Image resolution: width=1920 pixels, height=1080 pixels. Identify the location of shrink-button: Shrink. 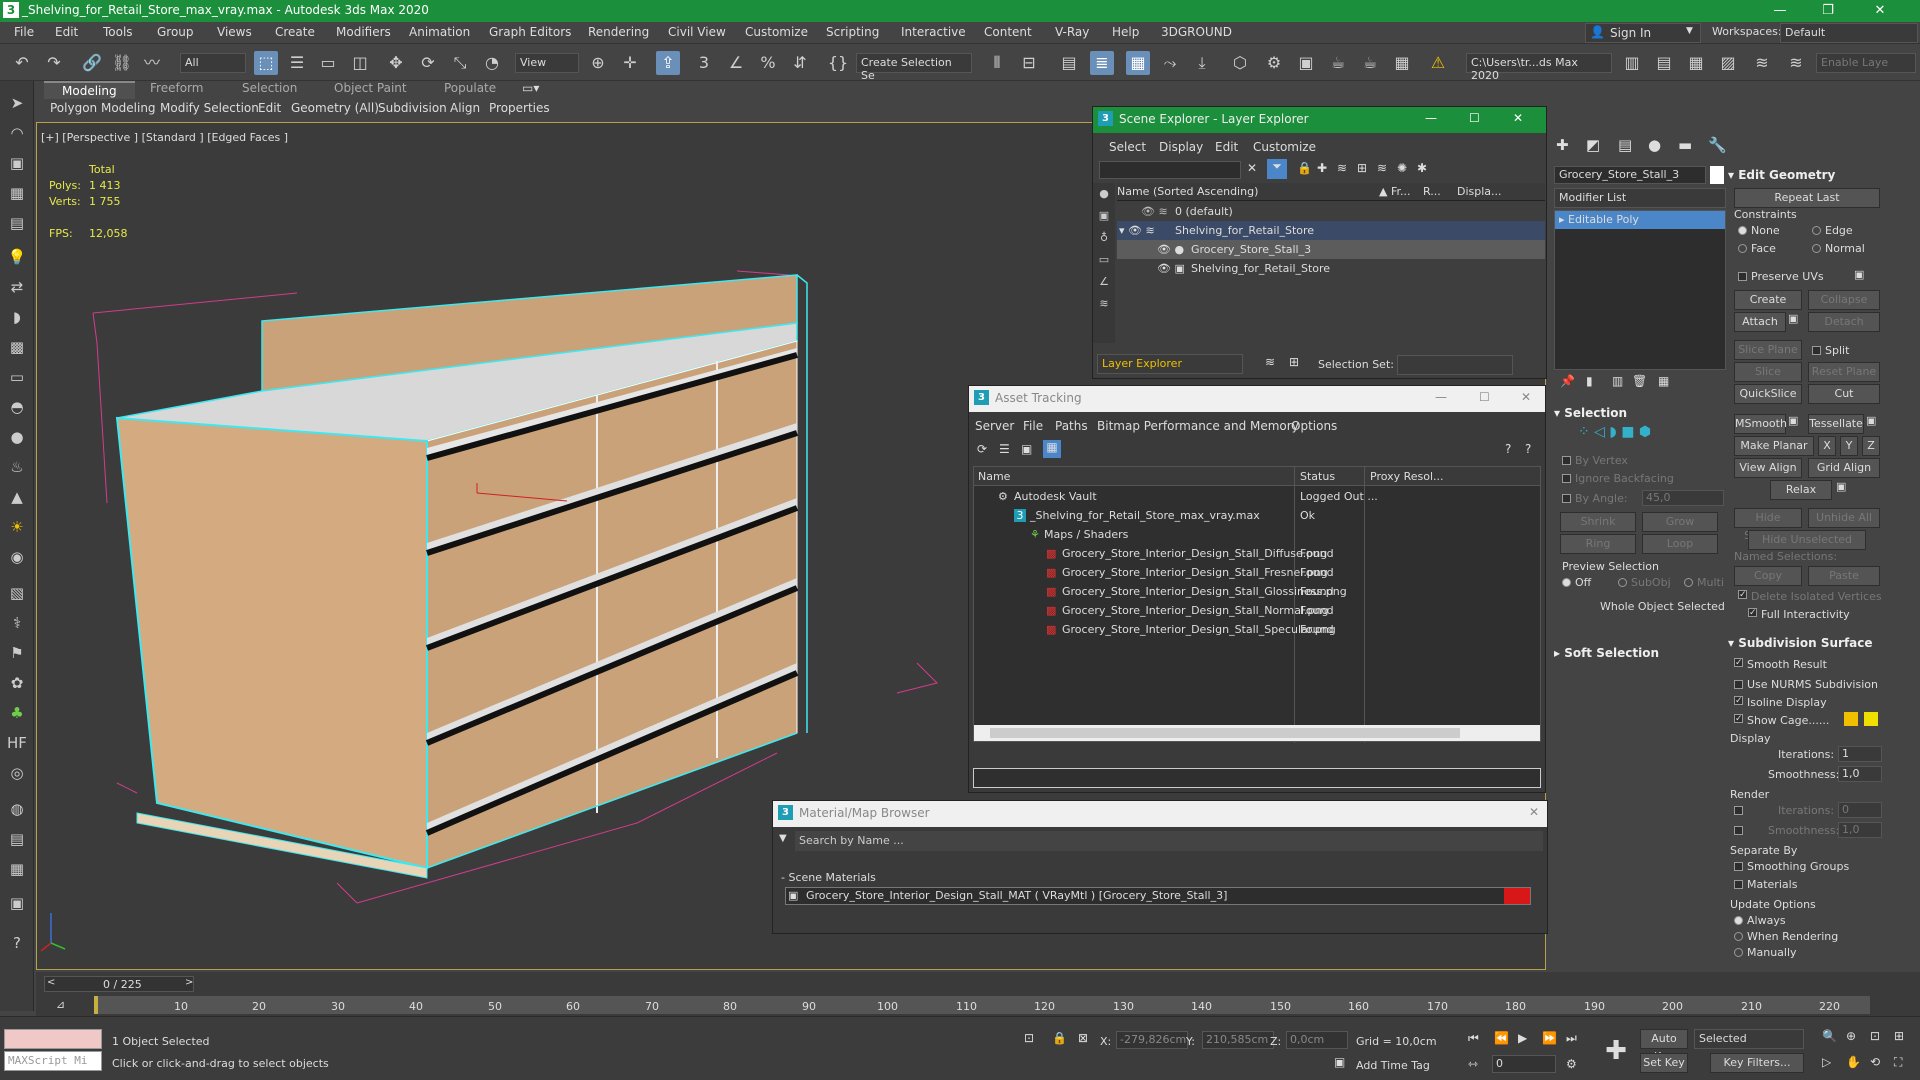
(1598, 522).